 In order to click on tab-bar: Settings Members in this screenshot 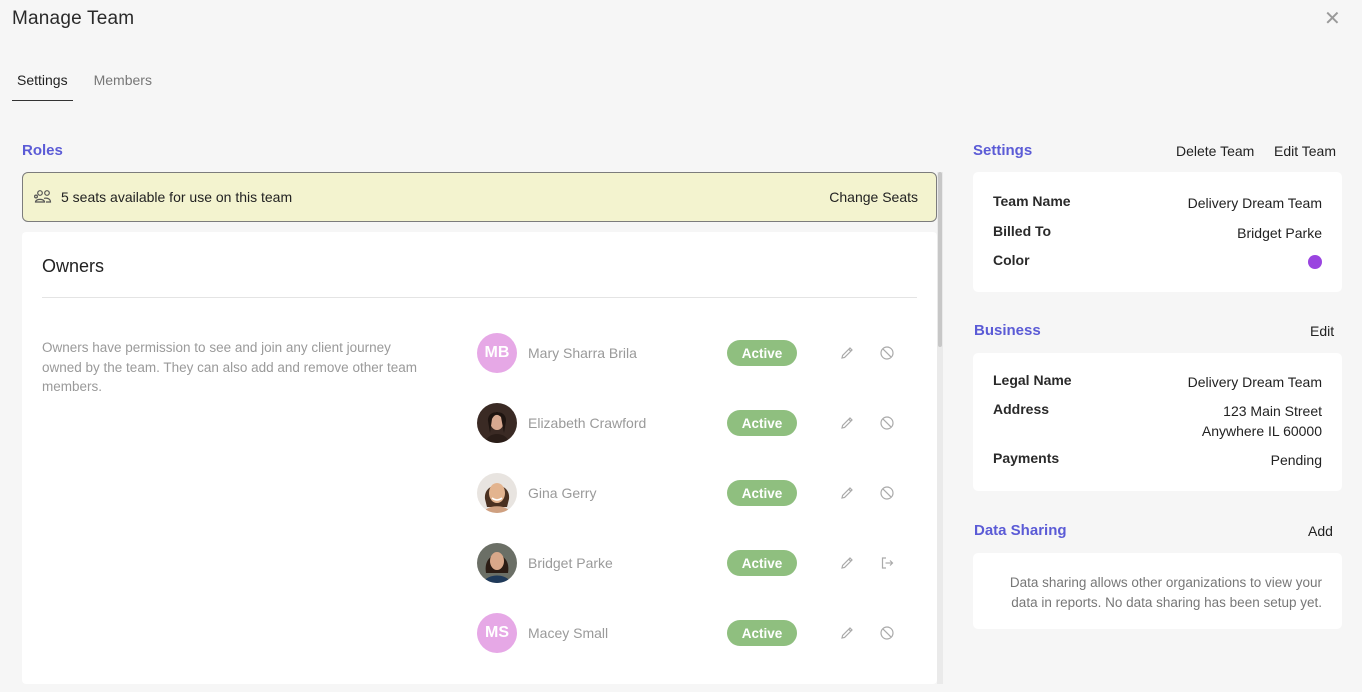, I will do `click(92, 85)`.